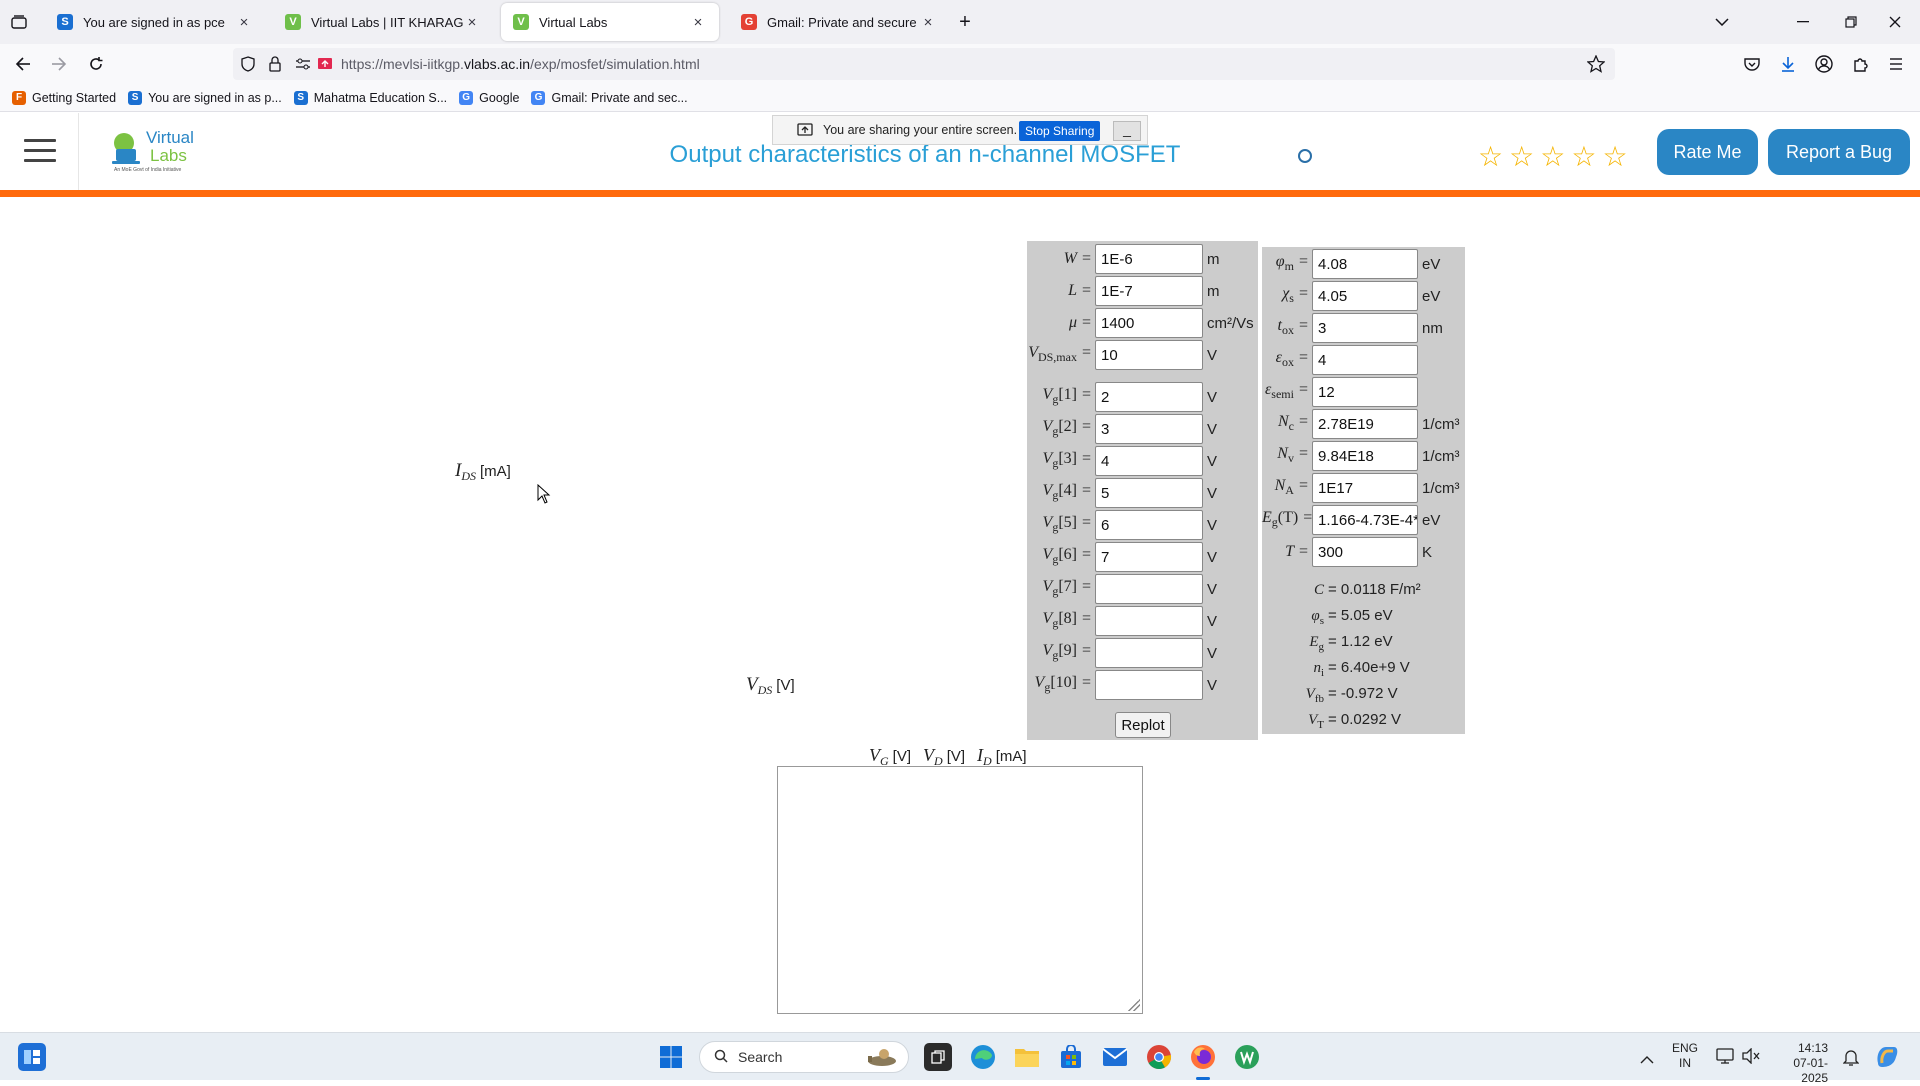  I want to click on edge-browser-icon, so click(983, 1057).